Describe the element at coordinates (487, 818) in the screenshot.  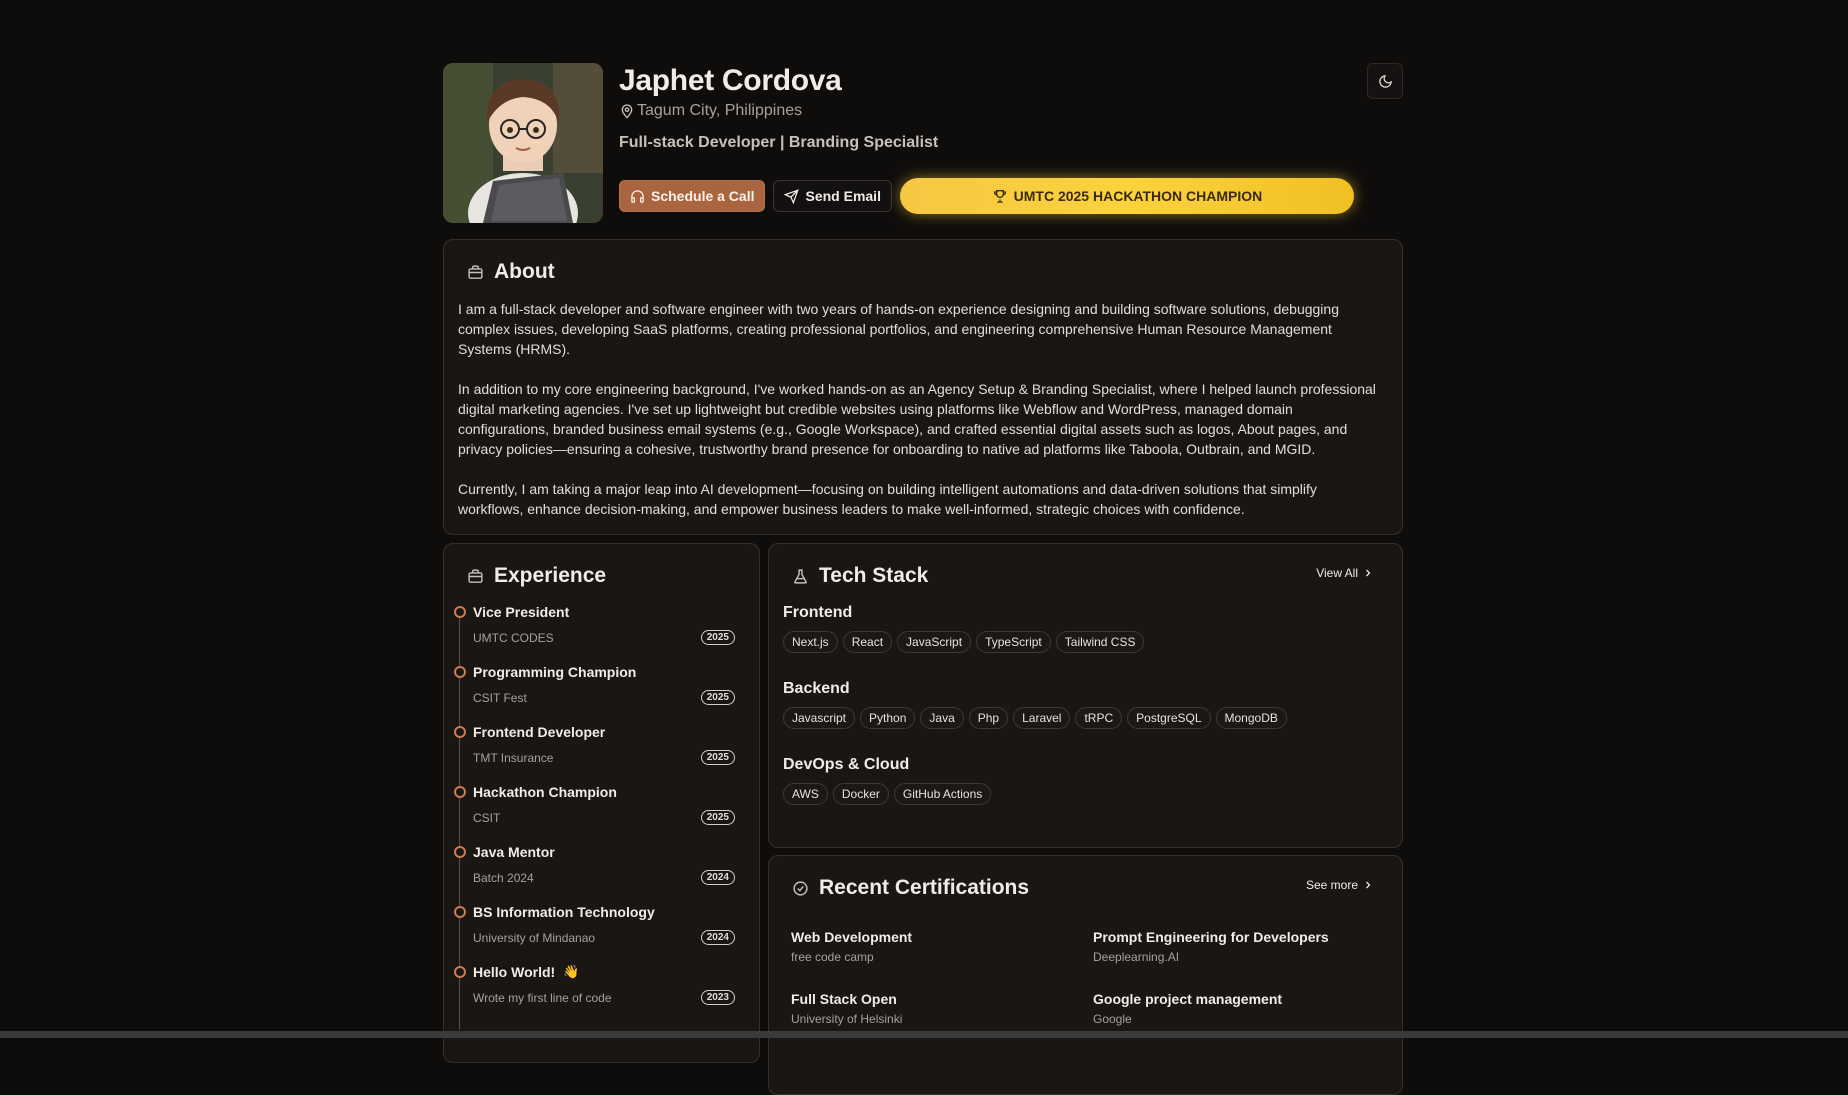
I see `experience-org: CSIT` at that location.